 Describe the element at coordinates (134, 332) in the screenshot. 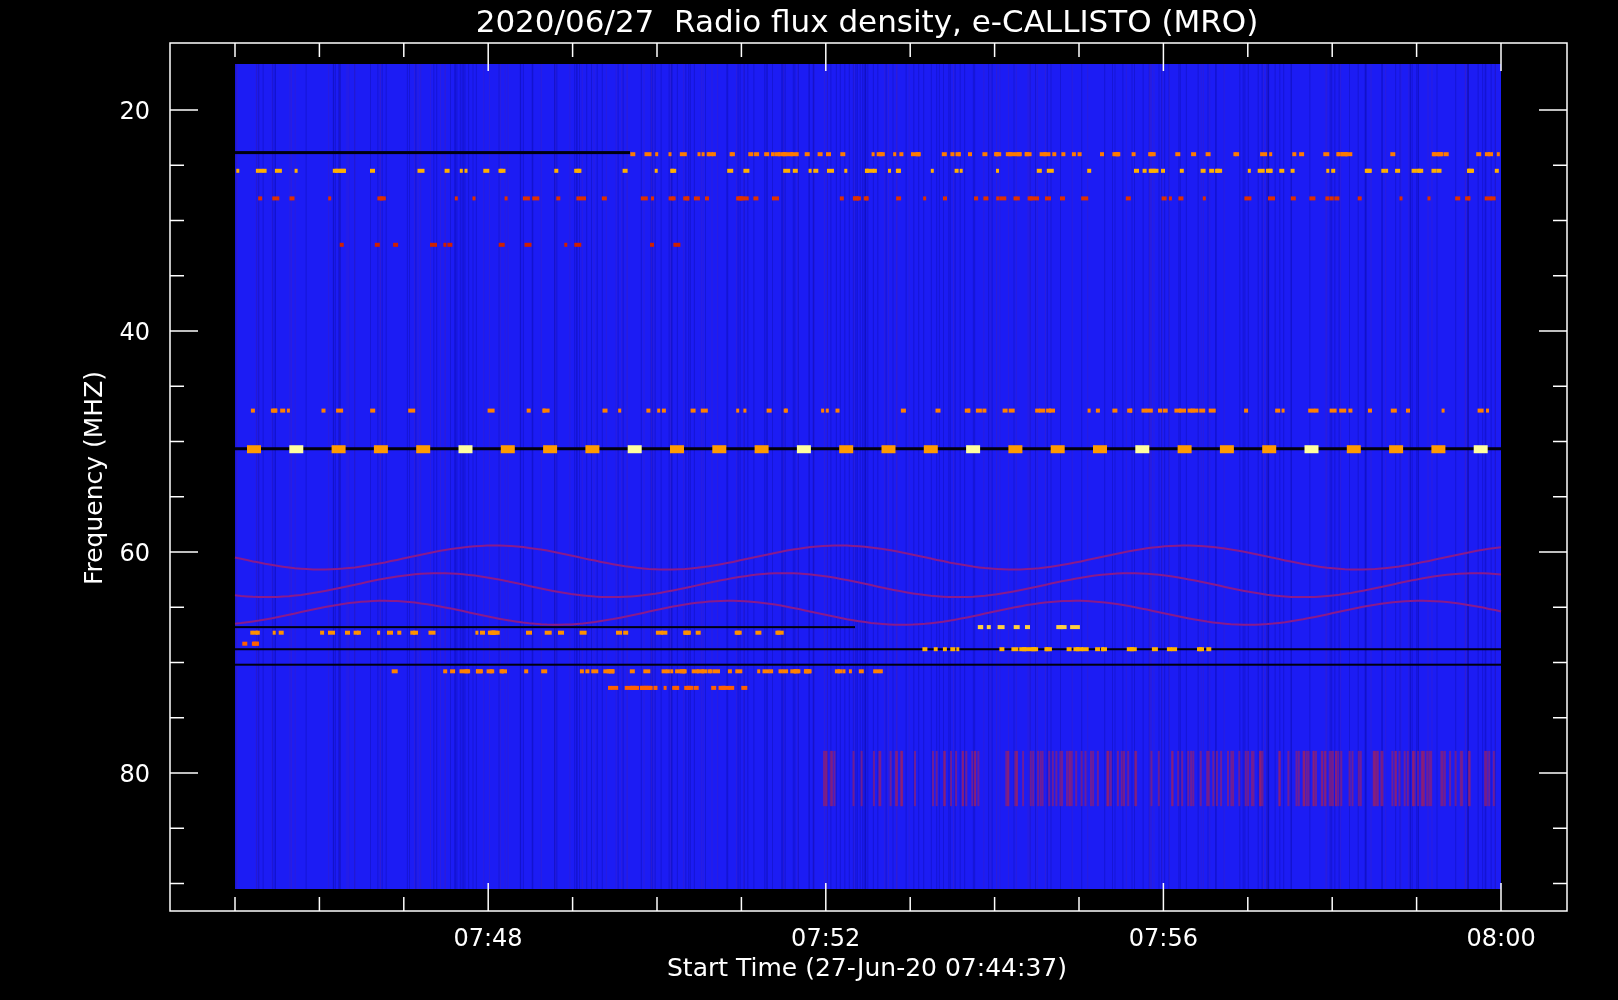

I see `tick-label: 40` at that location.